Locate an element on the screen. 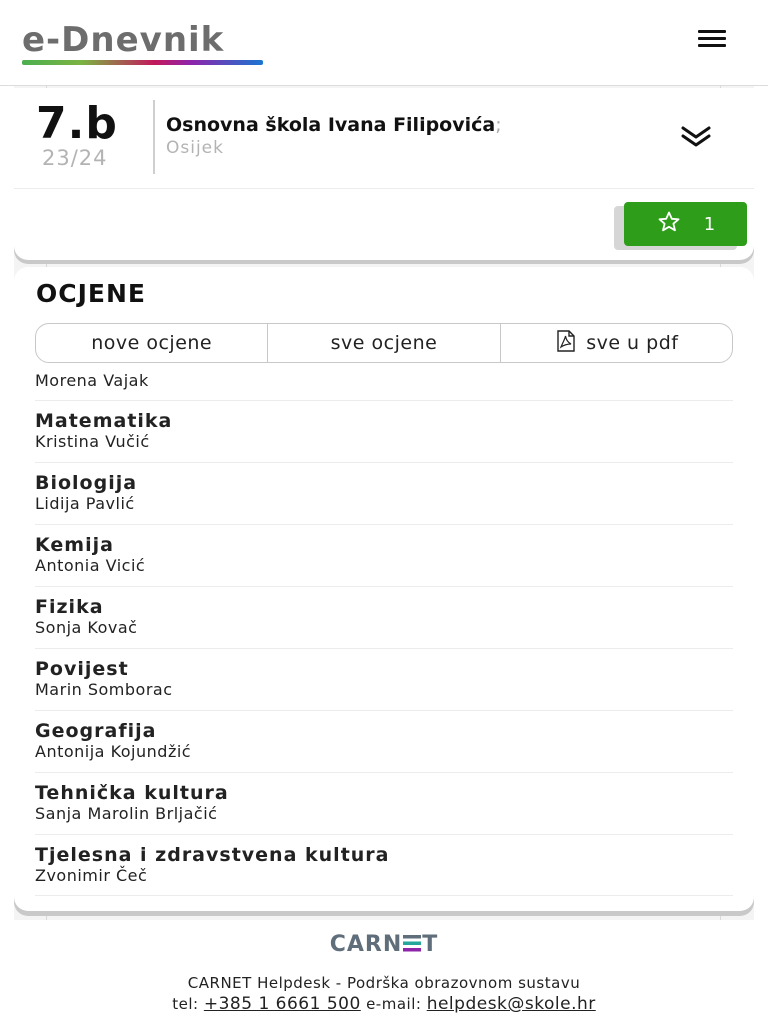  subject-teacher: Sonja Kovač is located at coordinates (86, 627).